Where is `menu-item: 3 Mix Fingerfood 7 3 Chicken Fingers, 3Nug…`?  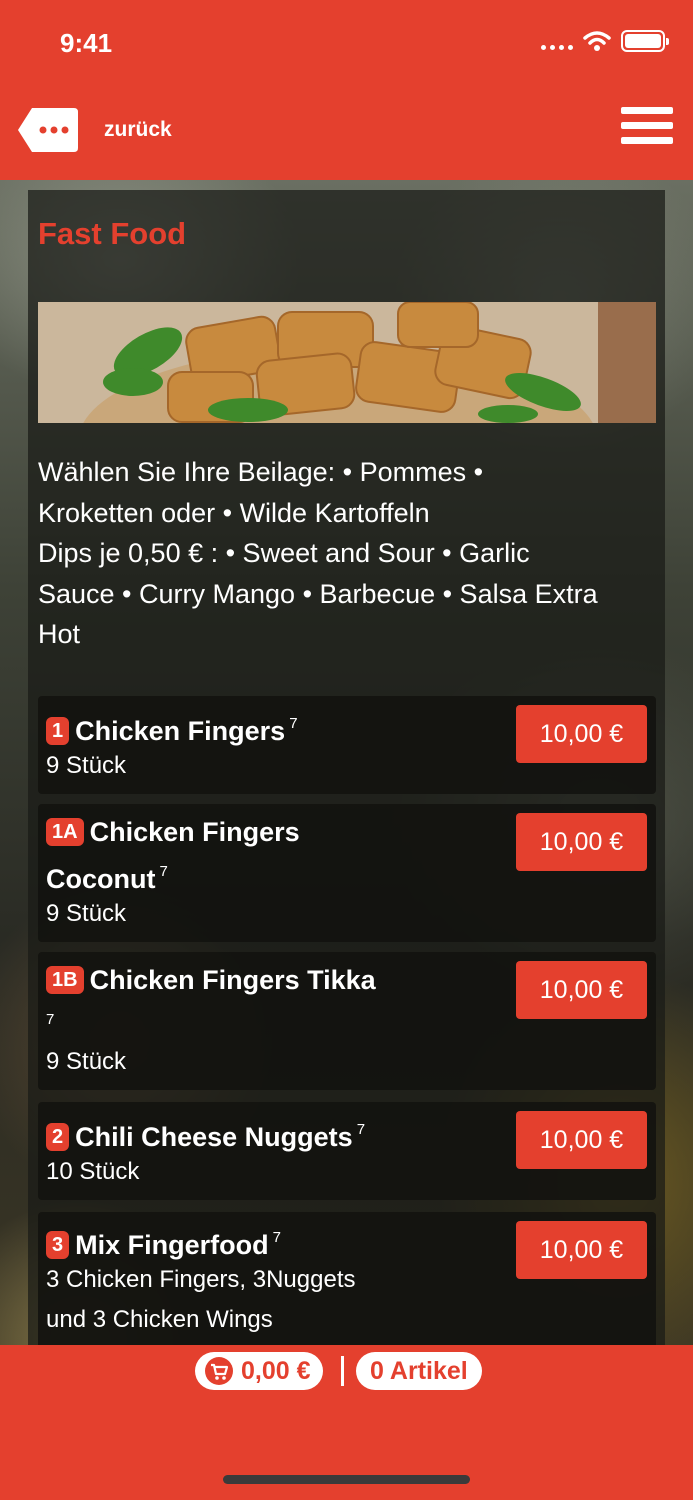 menu-item: 3 Mix Fingerfood 7 3 Chicken Fingers, 3Nug… is located at coordinates (347, 1278).